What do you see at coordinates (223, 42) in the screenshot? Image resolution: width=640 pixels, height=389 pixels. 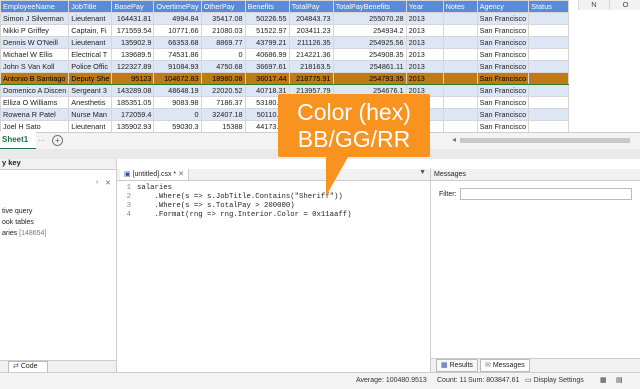 I see `table-cell: 8869.77` at bounding box center [223, 42].